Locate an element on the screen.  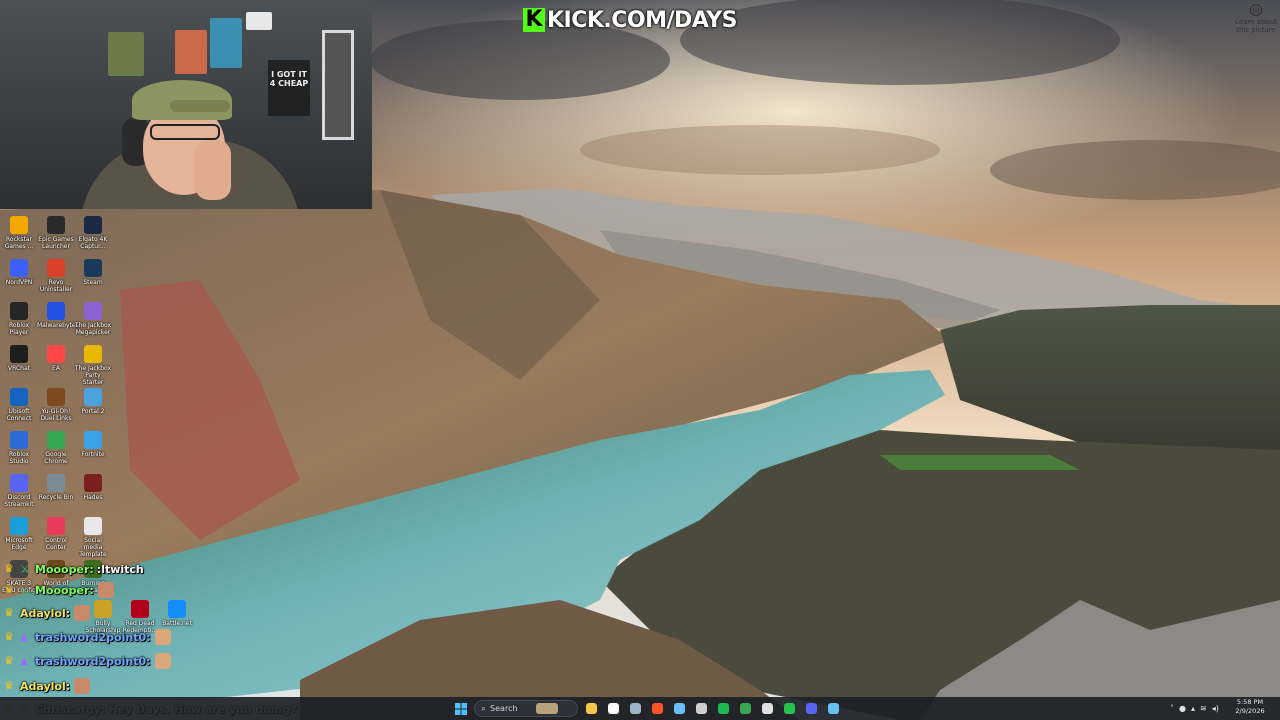
chevron-up-icon: ˄ is located at coordinates (1172, 708).